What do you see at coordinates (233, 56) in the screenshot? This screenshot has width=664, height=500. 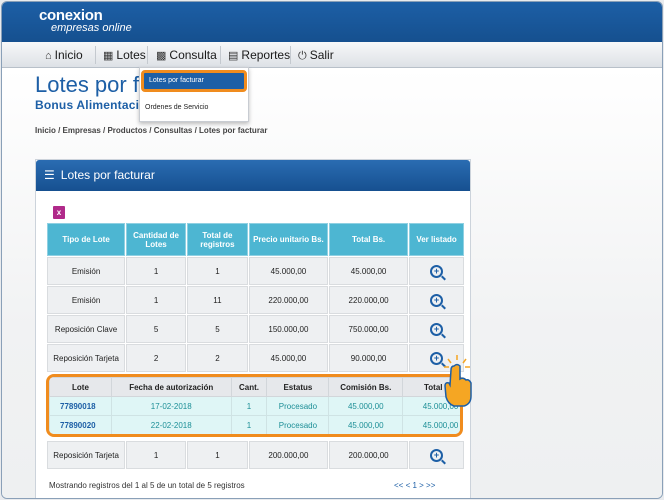 I see `reportes-icon: ▤` at bounding box center [233, 56].